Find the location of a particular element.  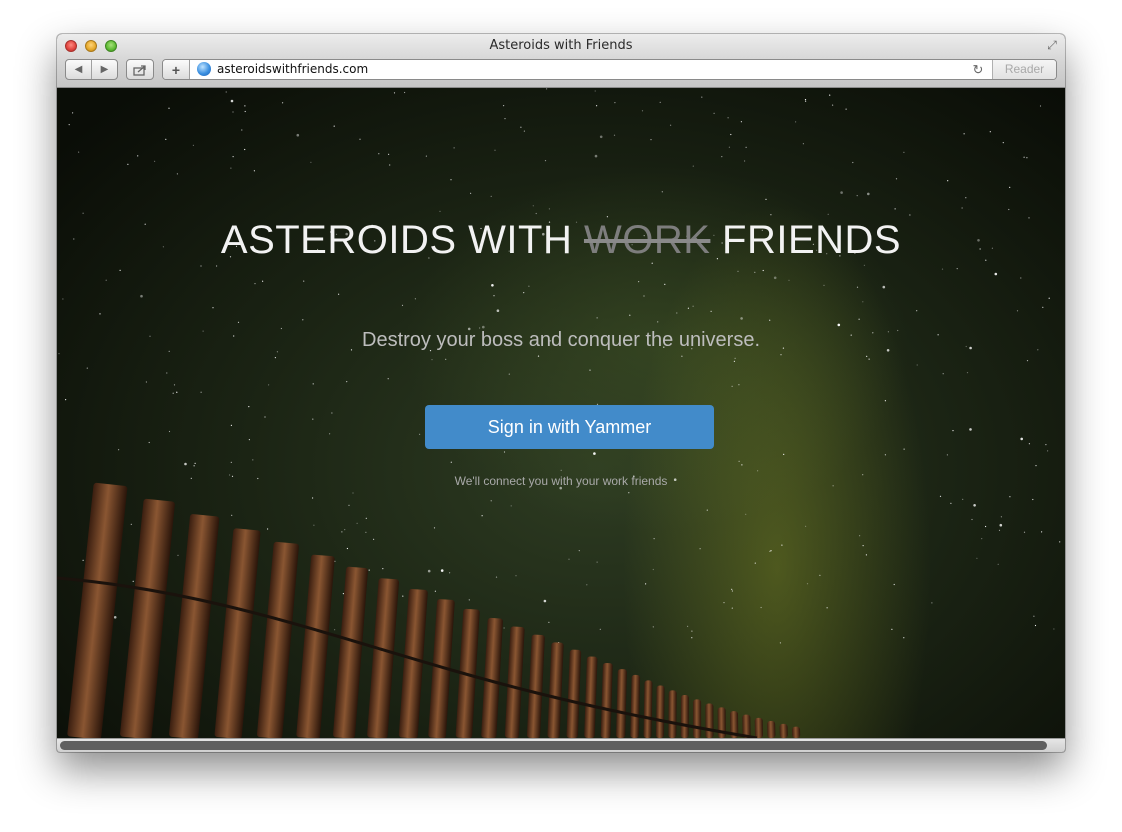

hero-title-part1: ASTEROIDS WITH is located at coordinates (402, 240).